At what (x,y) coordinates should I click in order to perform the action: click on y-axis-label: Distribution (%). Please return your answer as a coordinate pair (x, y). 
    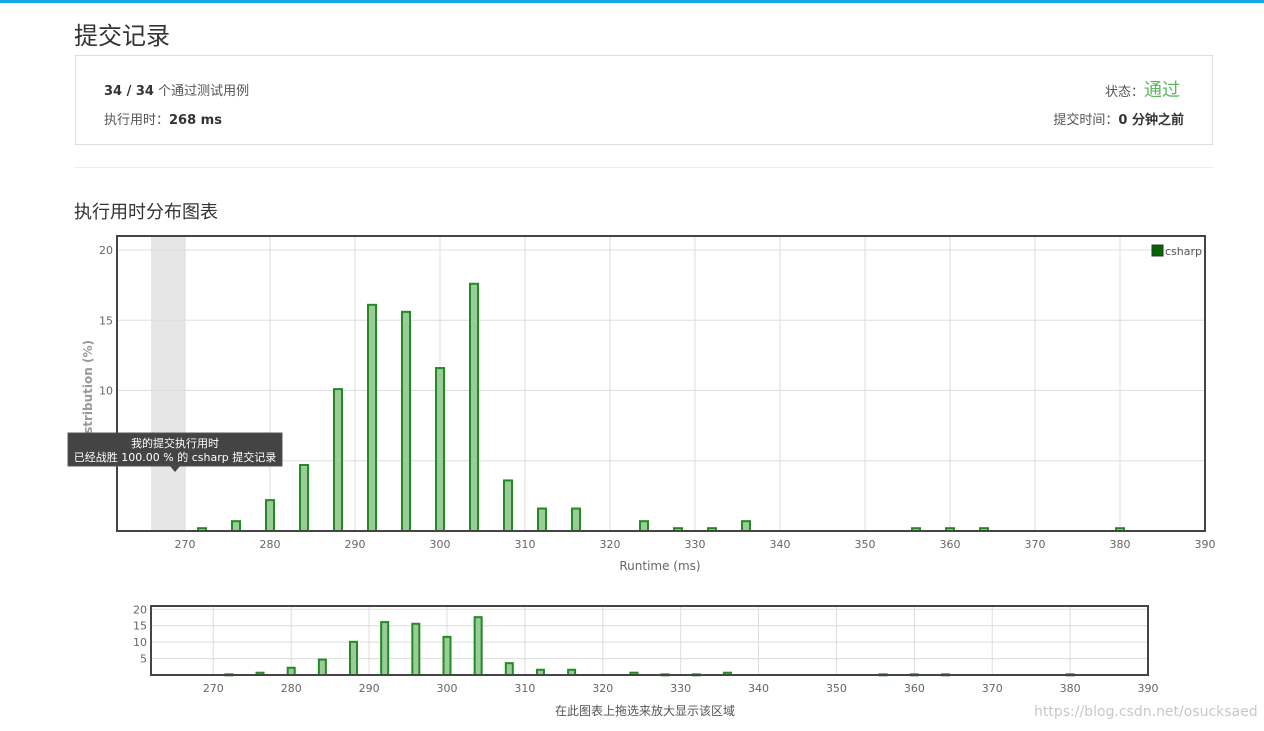
    Looking at the image, I should click on (88, 394).